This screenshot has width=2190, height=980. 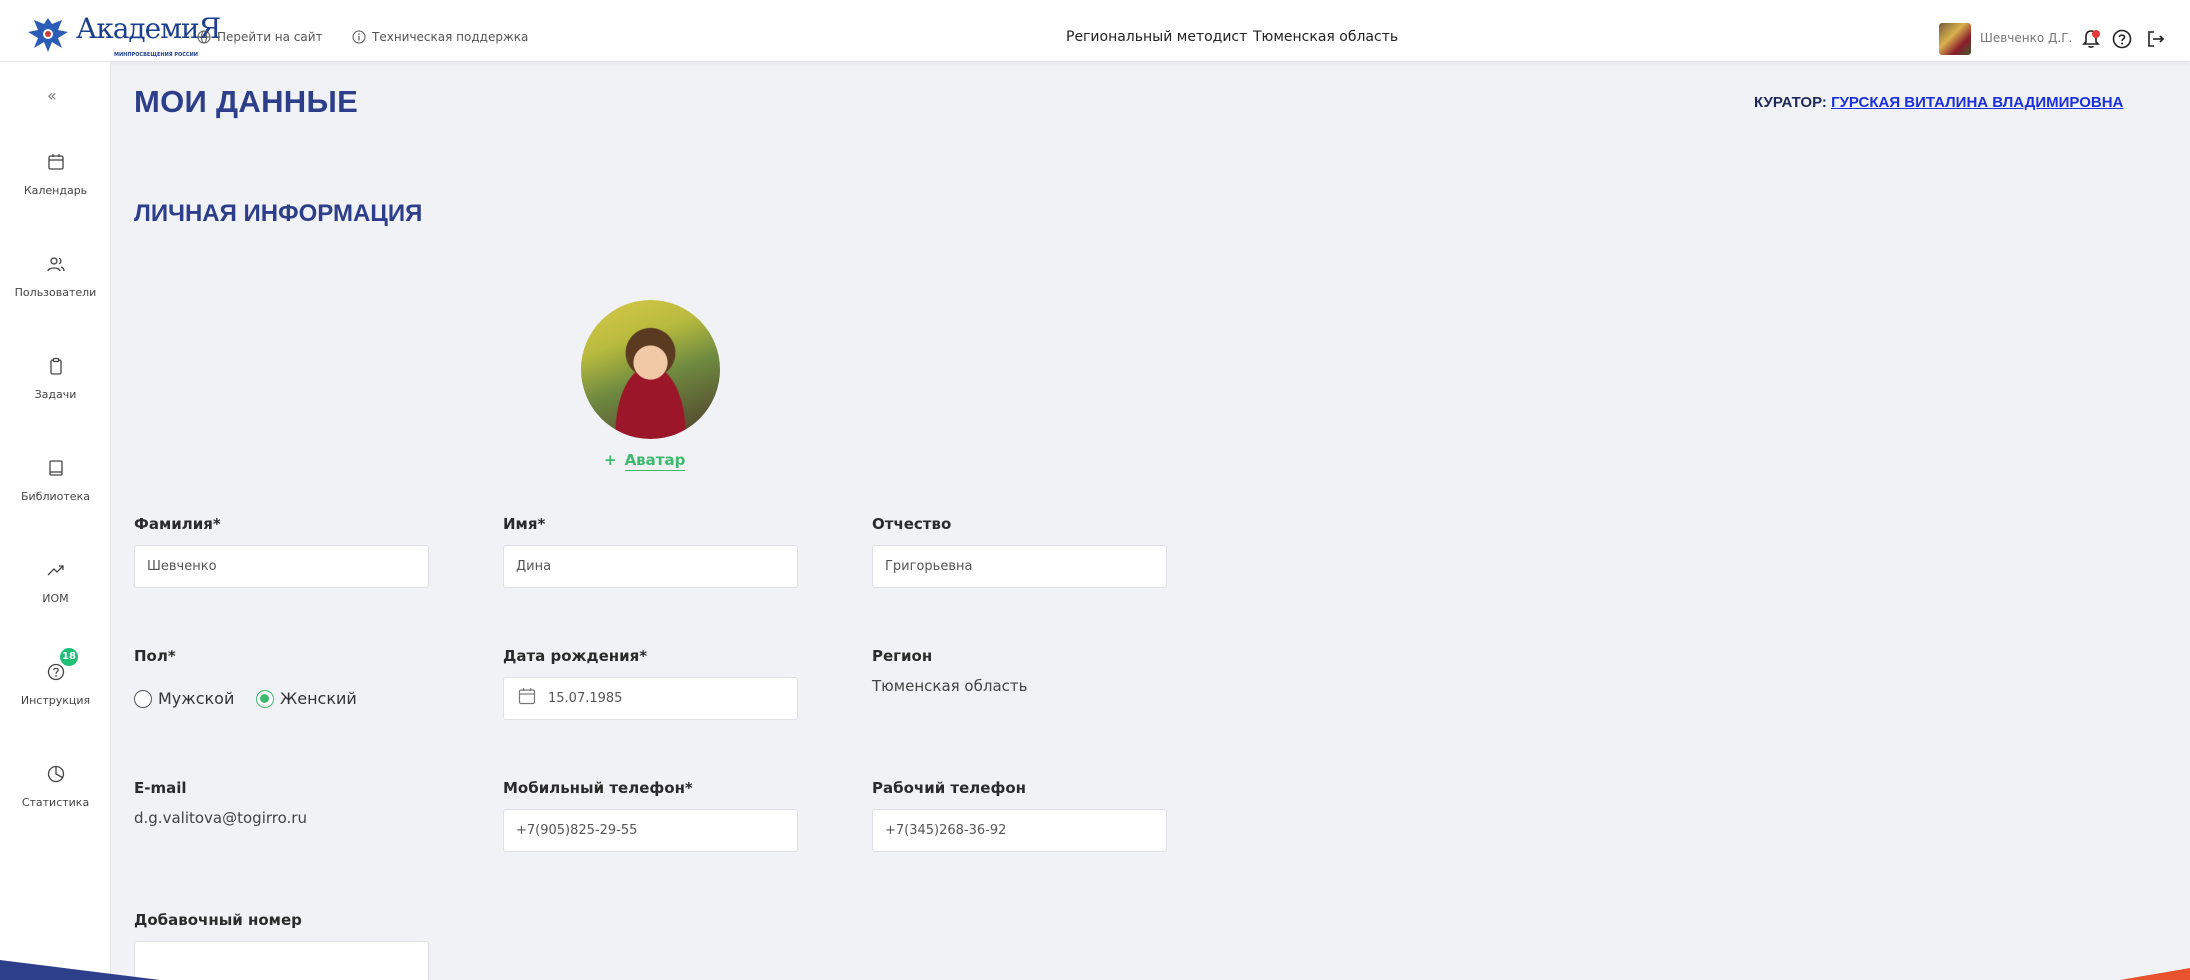 I want to click on sidebar-item-label: Инструкция, so click(x=55, y=700).